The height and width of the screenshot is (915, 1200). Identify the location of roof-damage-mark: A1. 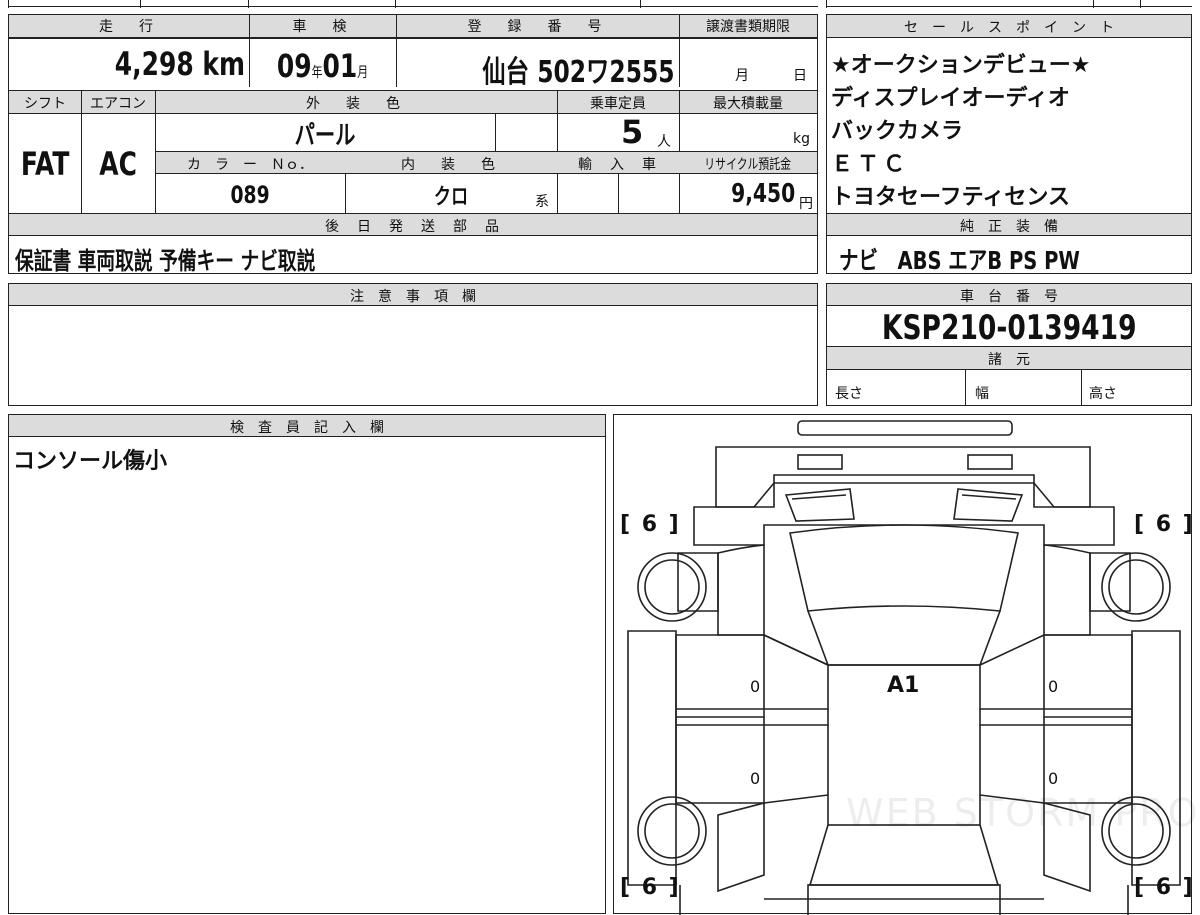
(903, 685).